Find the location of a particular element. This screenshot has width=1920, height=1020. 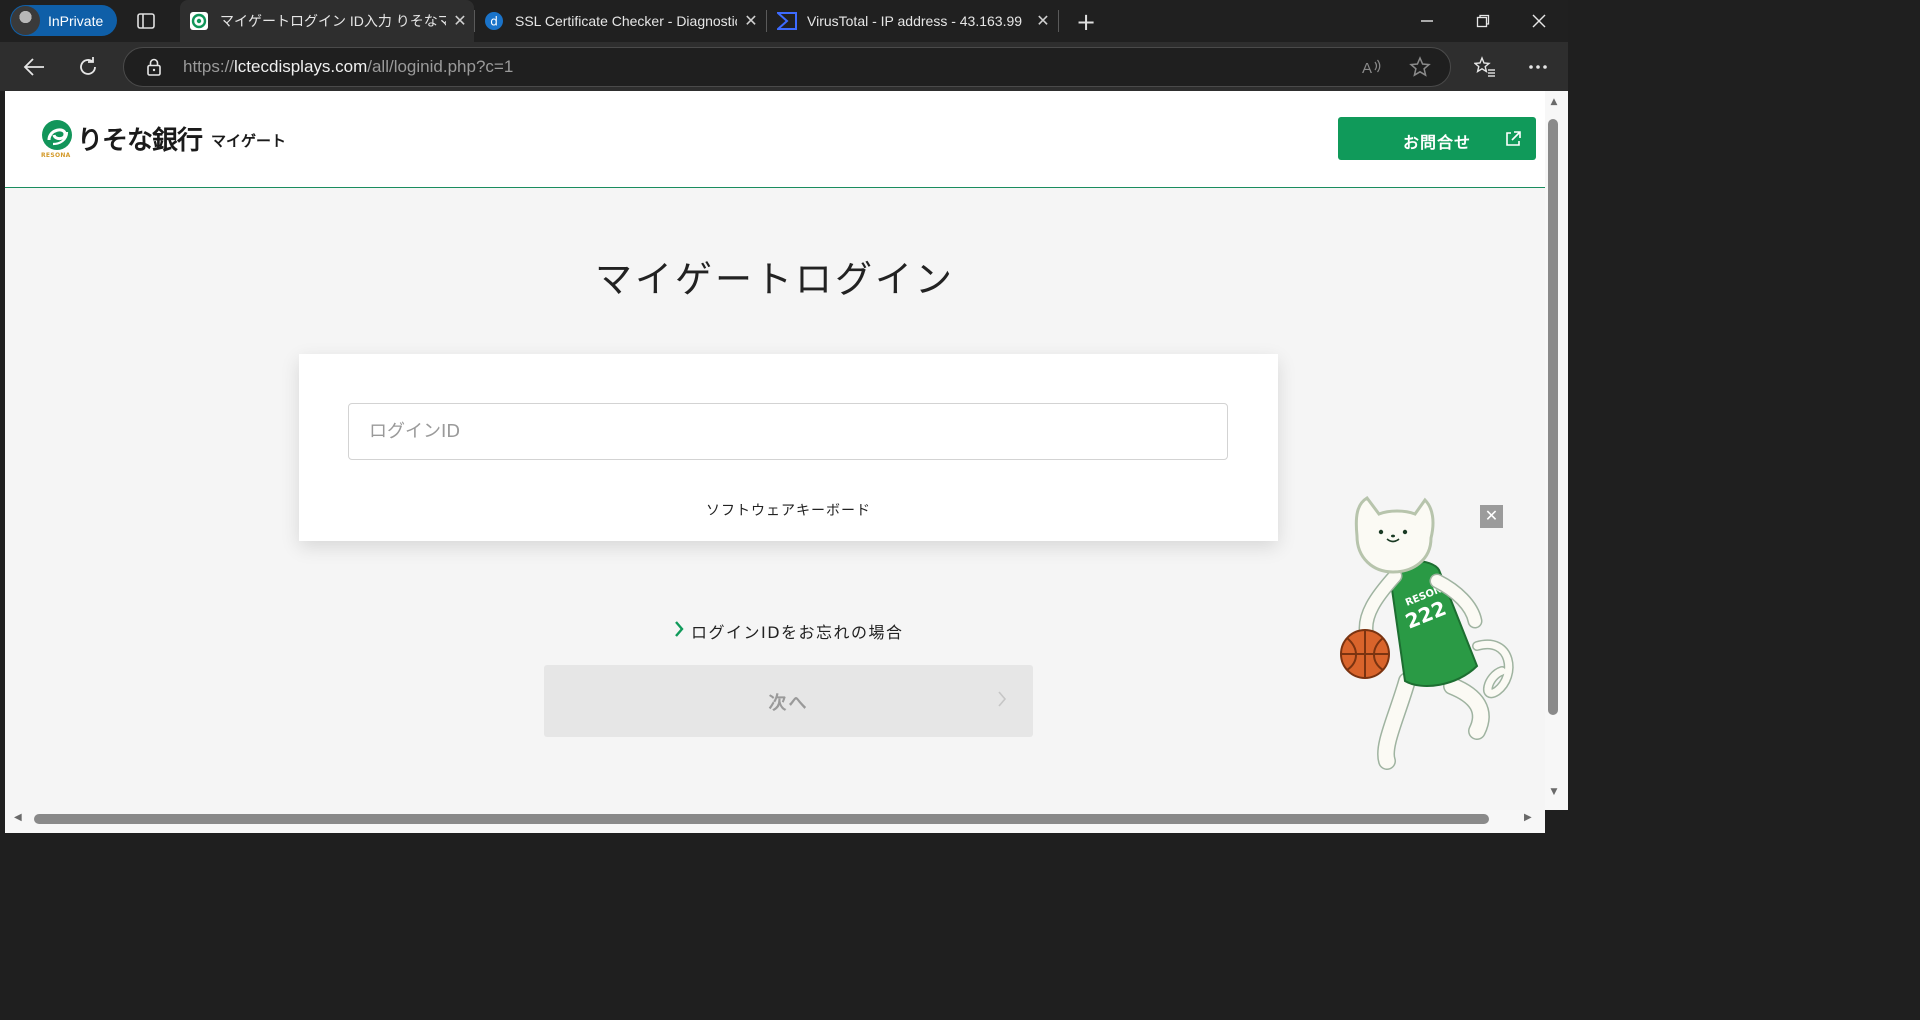

next-label: 次へ is located at coordinates (788, 703).